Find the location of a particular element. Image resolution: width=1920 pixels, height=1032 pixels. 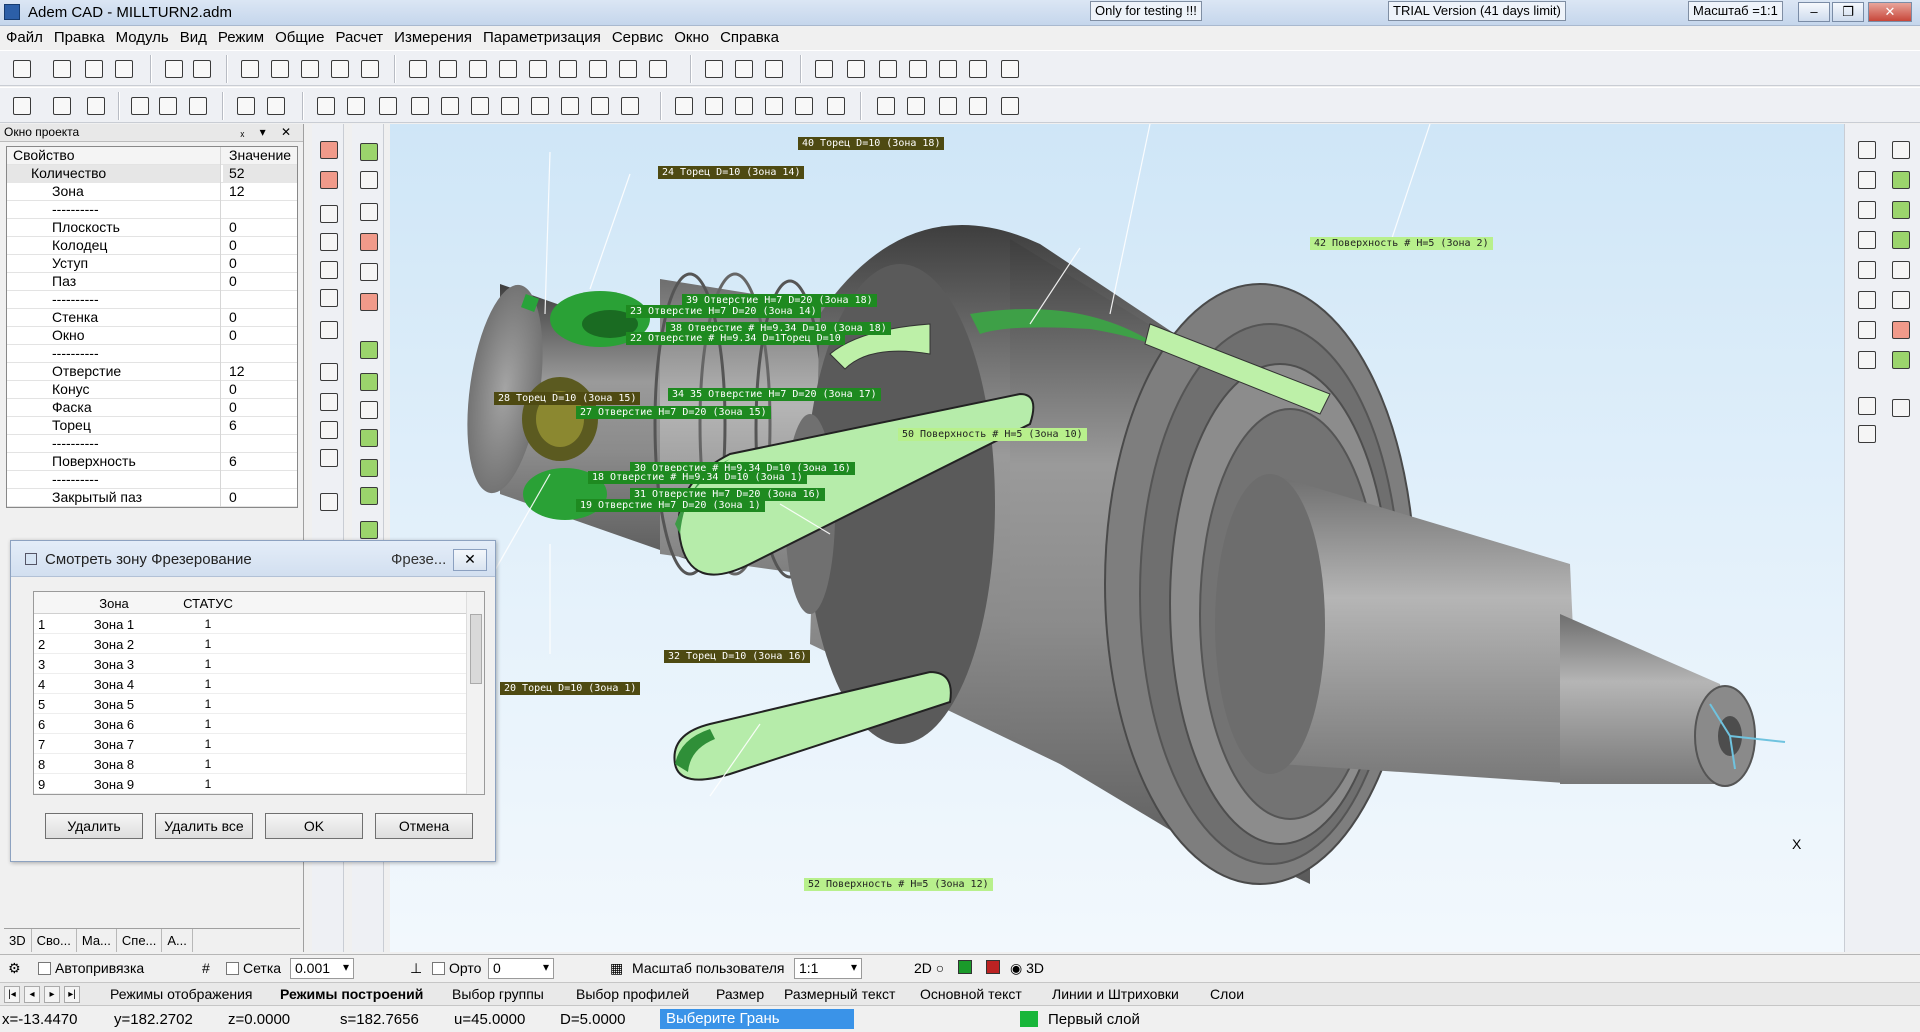

property-row: Окно 0 is located at coordinates (152, 336).